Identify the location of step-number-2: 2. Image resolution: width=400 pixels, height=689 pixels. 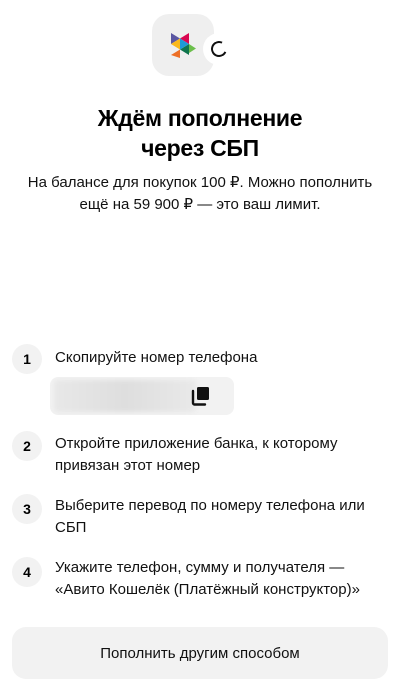
(27, 446).